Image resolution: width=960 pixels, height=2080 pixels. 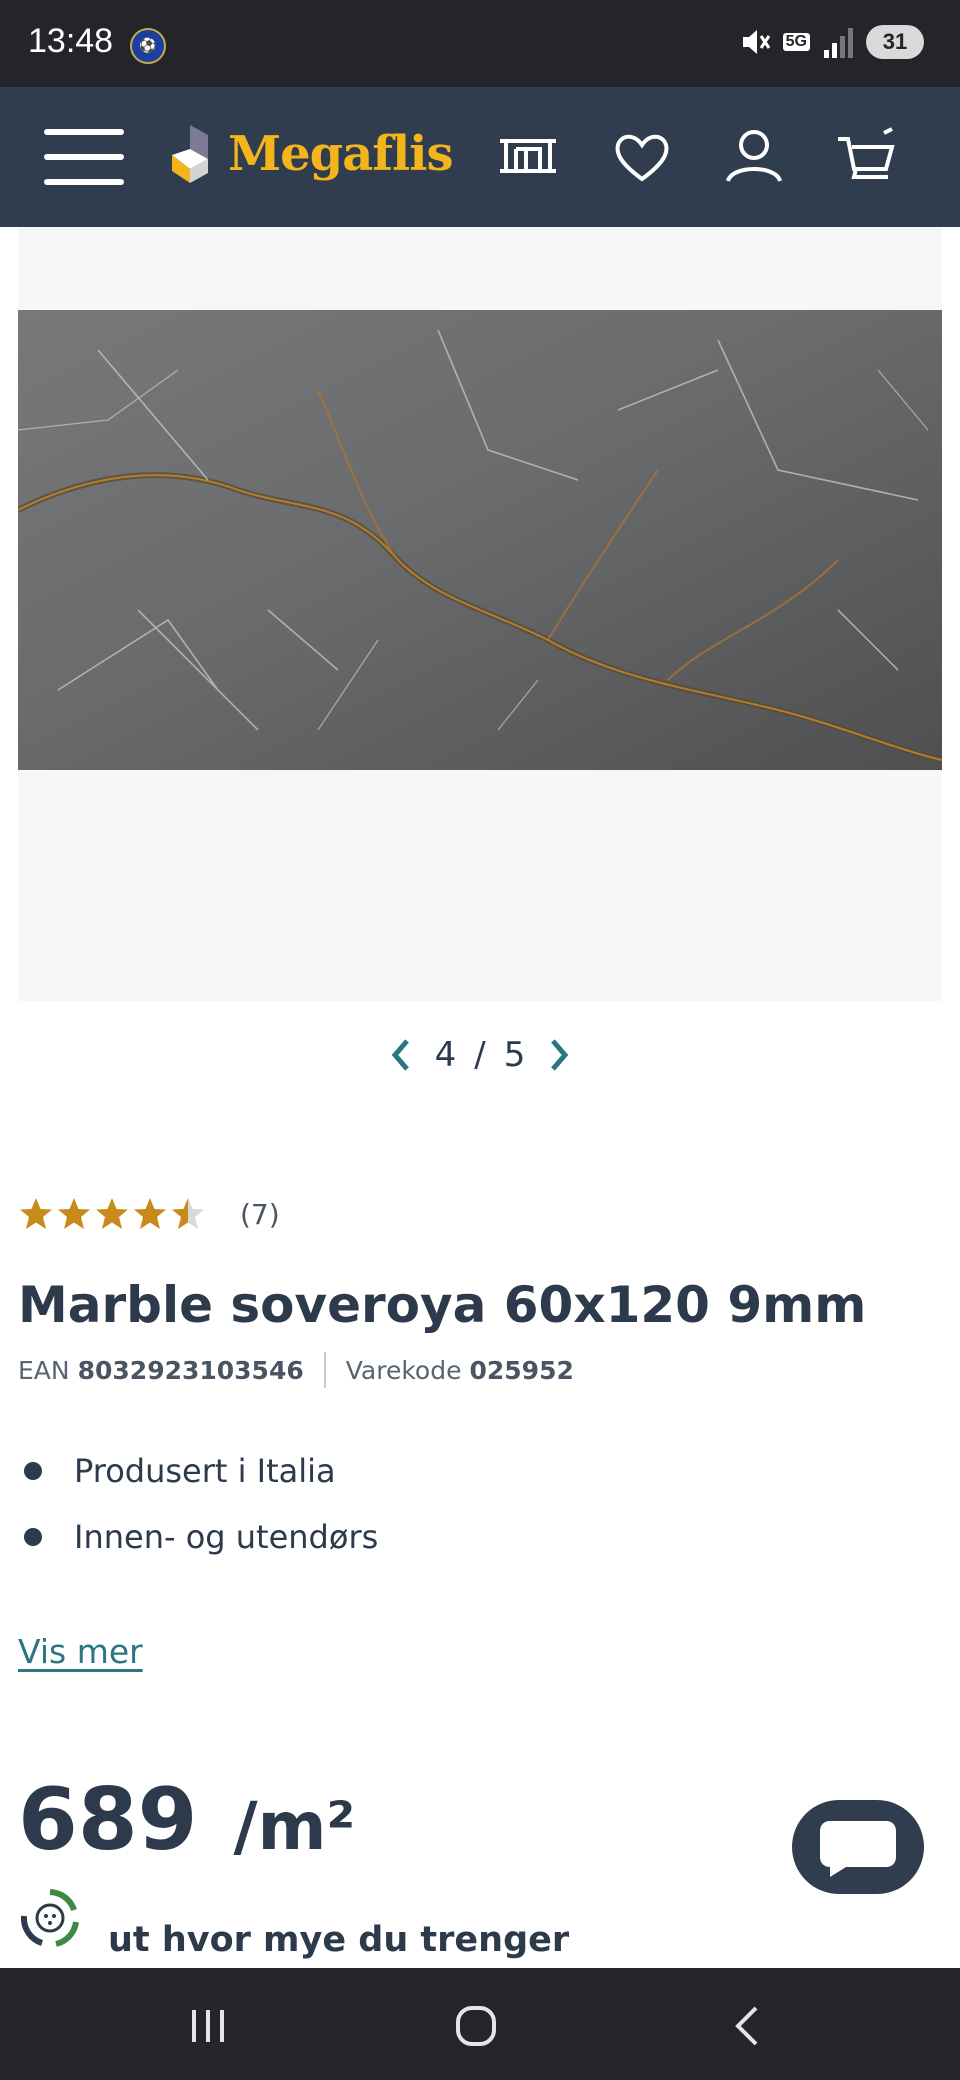 What do you see at coordinates (148, 46) in the screenshot?
I see `club-badge-icon: ⚽` at bounding box center [148, 46].